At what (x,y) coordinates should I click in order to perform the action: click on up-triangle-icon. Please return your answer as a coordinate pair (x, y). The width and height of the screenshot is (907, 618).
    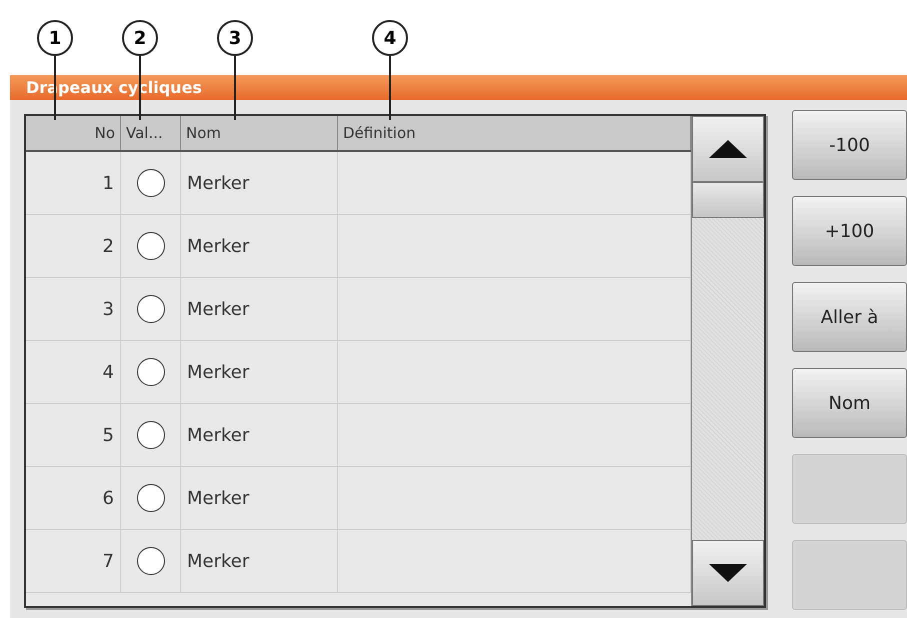
    Looking at the image, I should click on (728, 149).